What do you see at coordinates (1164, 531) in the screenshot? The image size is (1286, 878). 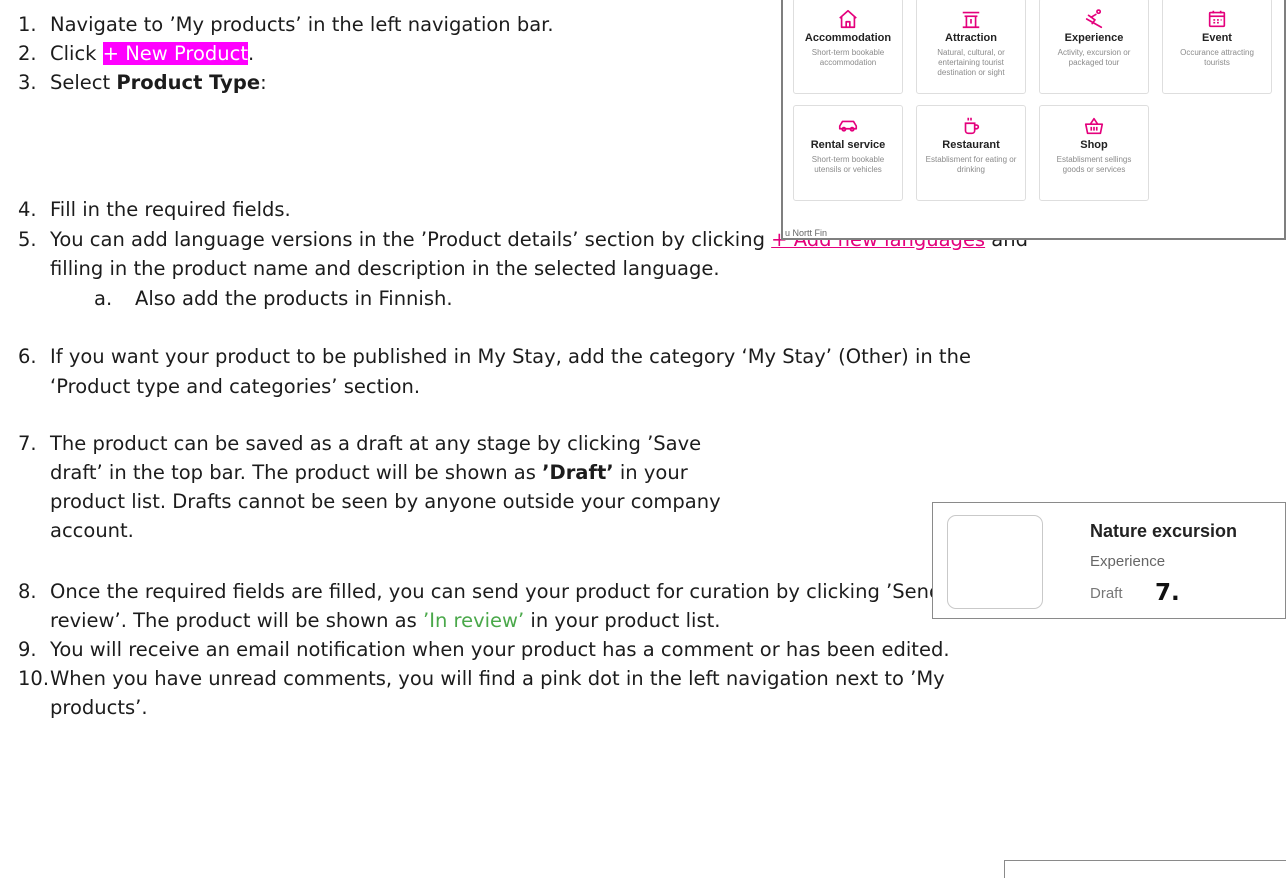 I see `product-name: Nature excursion` at bounding box center [1164, 531].